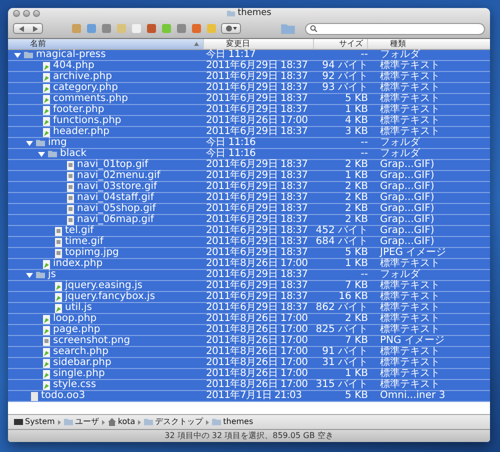  I want to click on file-name: navi_05shop.gif, so click(116, 209).